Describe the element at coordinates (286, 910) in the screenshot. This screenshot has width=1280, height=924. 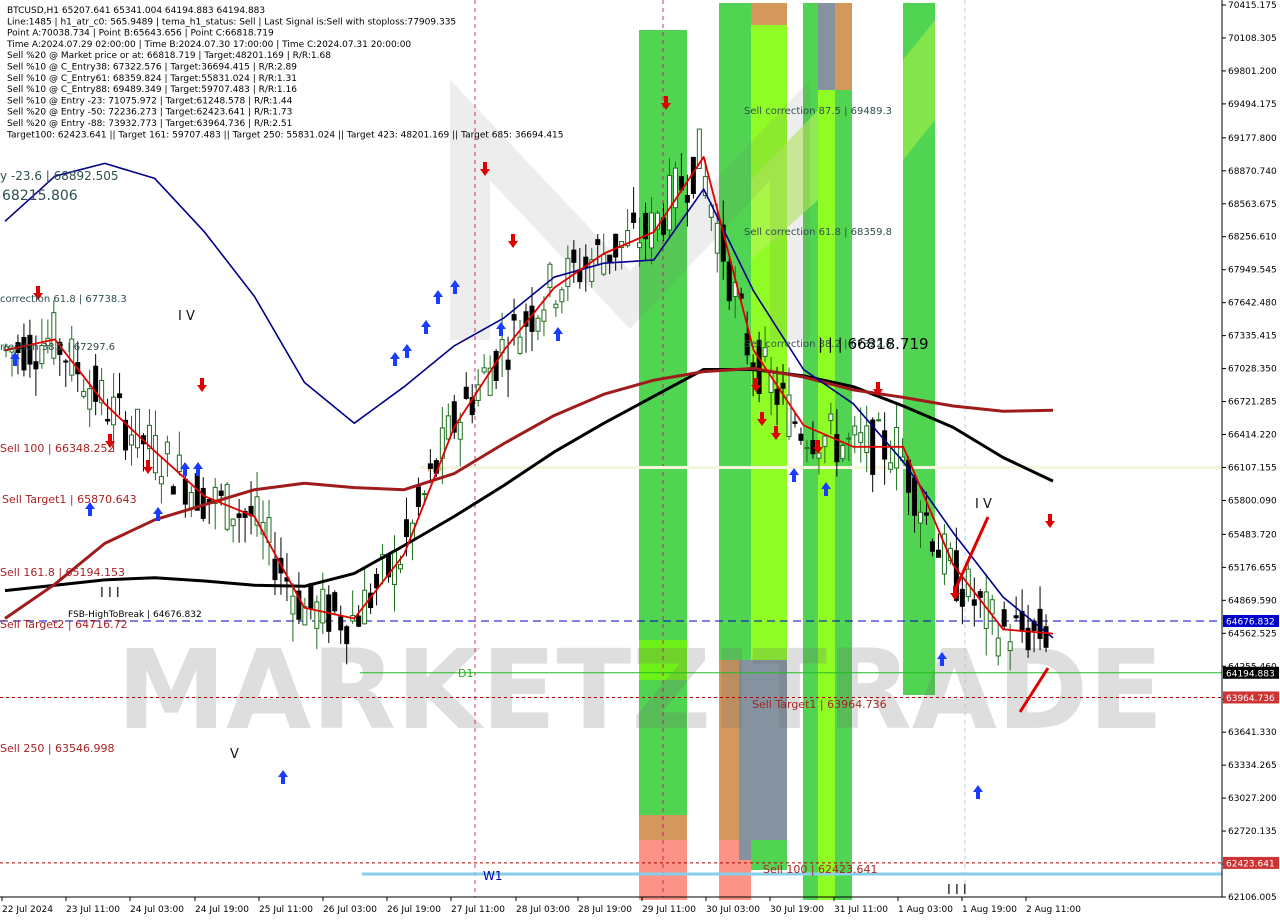
I see `time-tick-label: 25 Jul 11:00` at that location.